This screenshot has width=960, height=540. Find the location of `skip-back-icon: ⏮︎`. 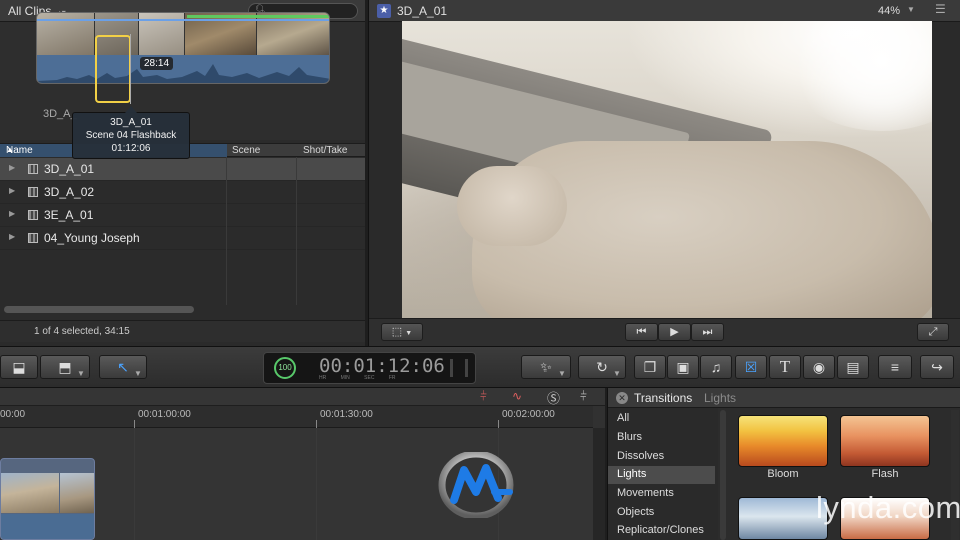

skip-back-icon: ⏮︎ is located at coordinates (641, 332).